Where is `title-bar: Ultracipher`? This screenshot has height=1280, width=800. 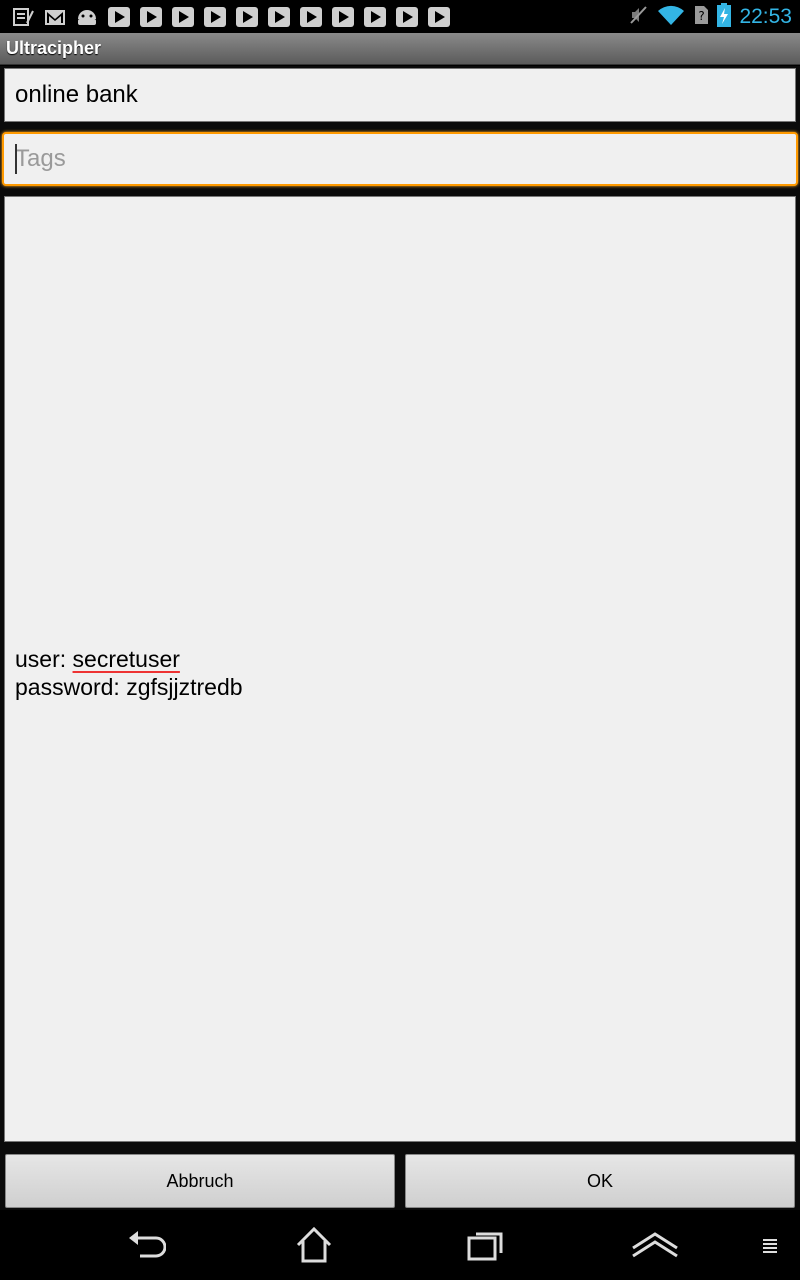 title-bar: Ultracipher is located at coordinates (400, 49).